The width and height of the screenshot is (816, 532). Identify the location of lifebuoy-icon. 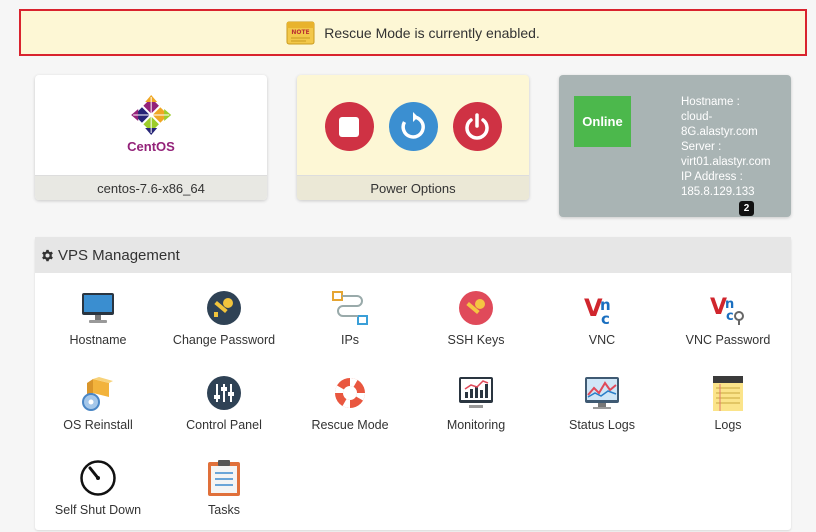
(350, 393).